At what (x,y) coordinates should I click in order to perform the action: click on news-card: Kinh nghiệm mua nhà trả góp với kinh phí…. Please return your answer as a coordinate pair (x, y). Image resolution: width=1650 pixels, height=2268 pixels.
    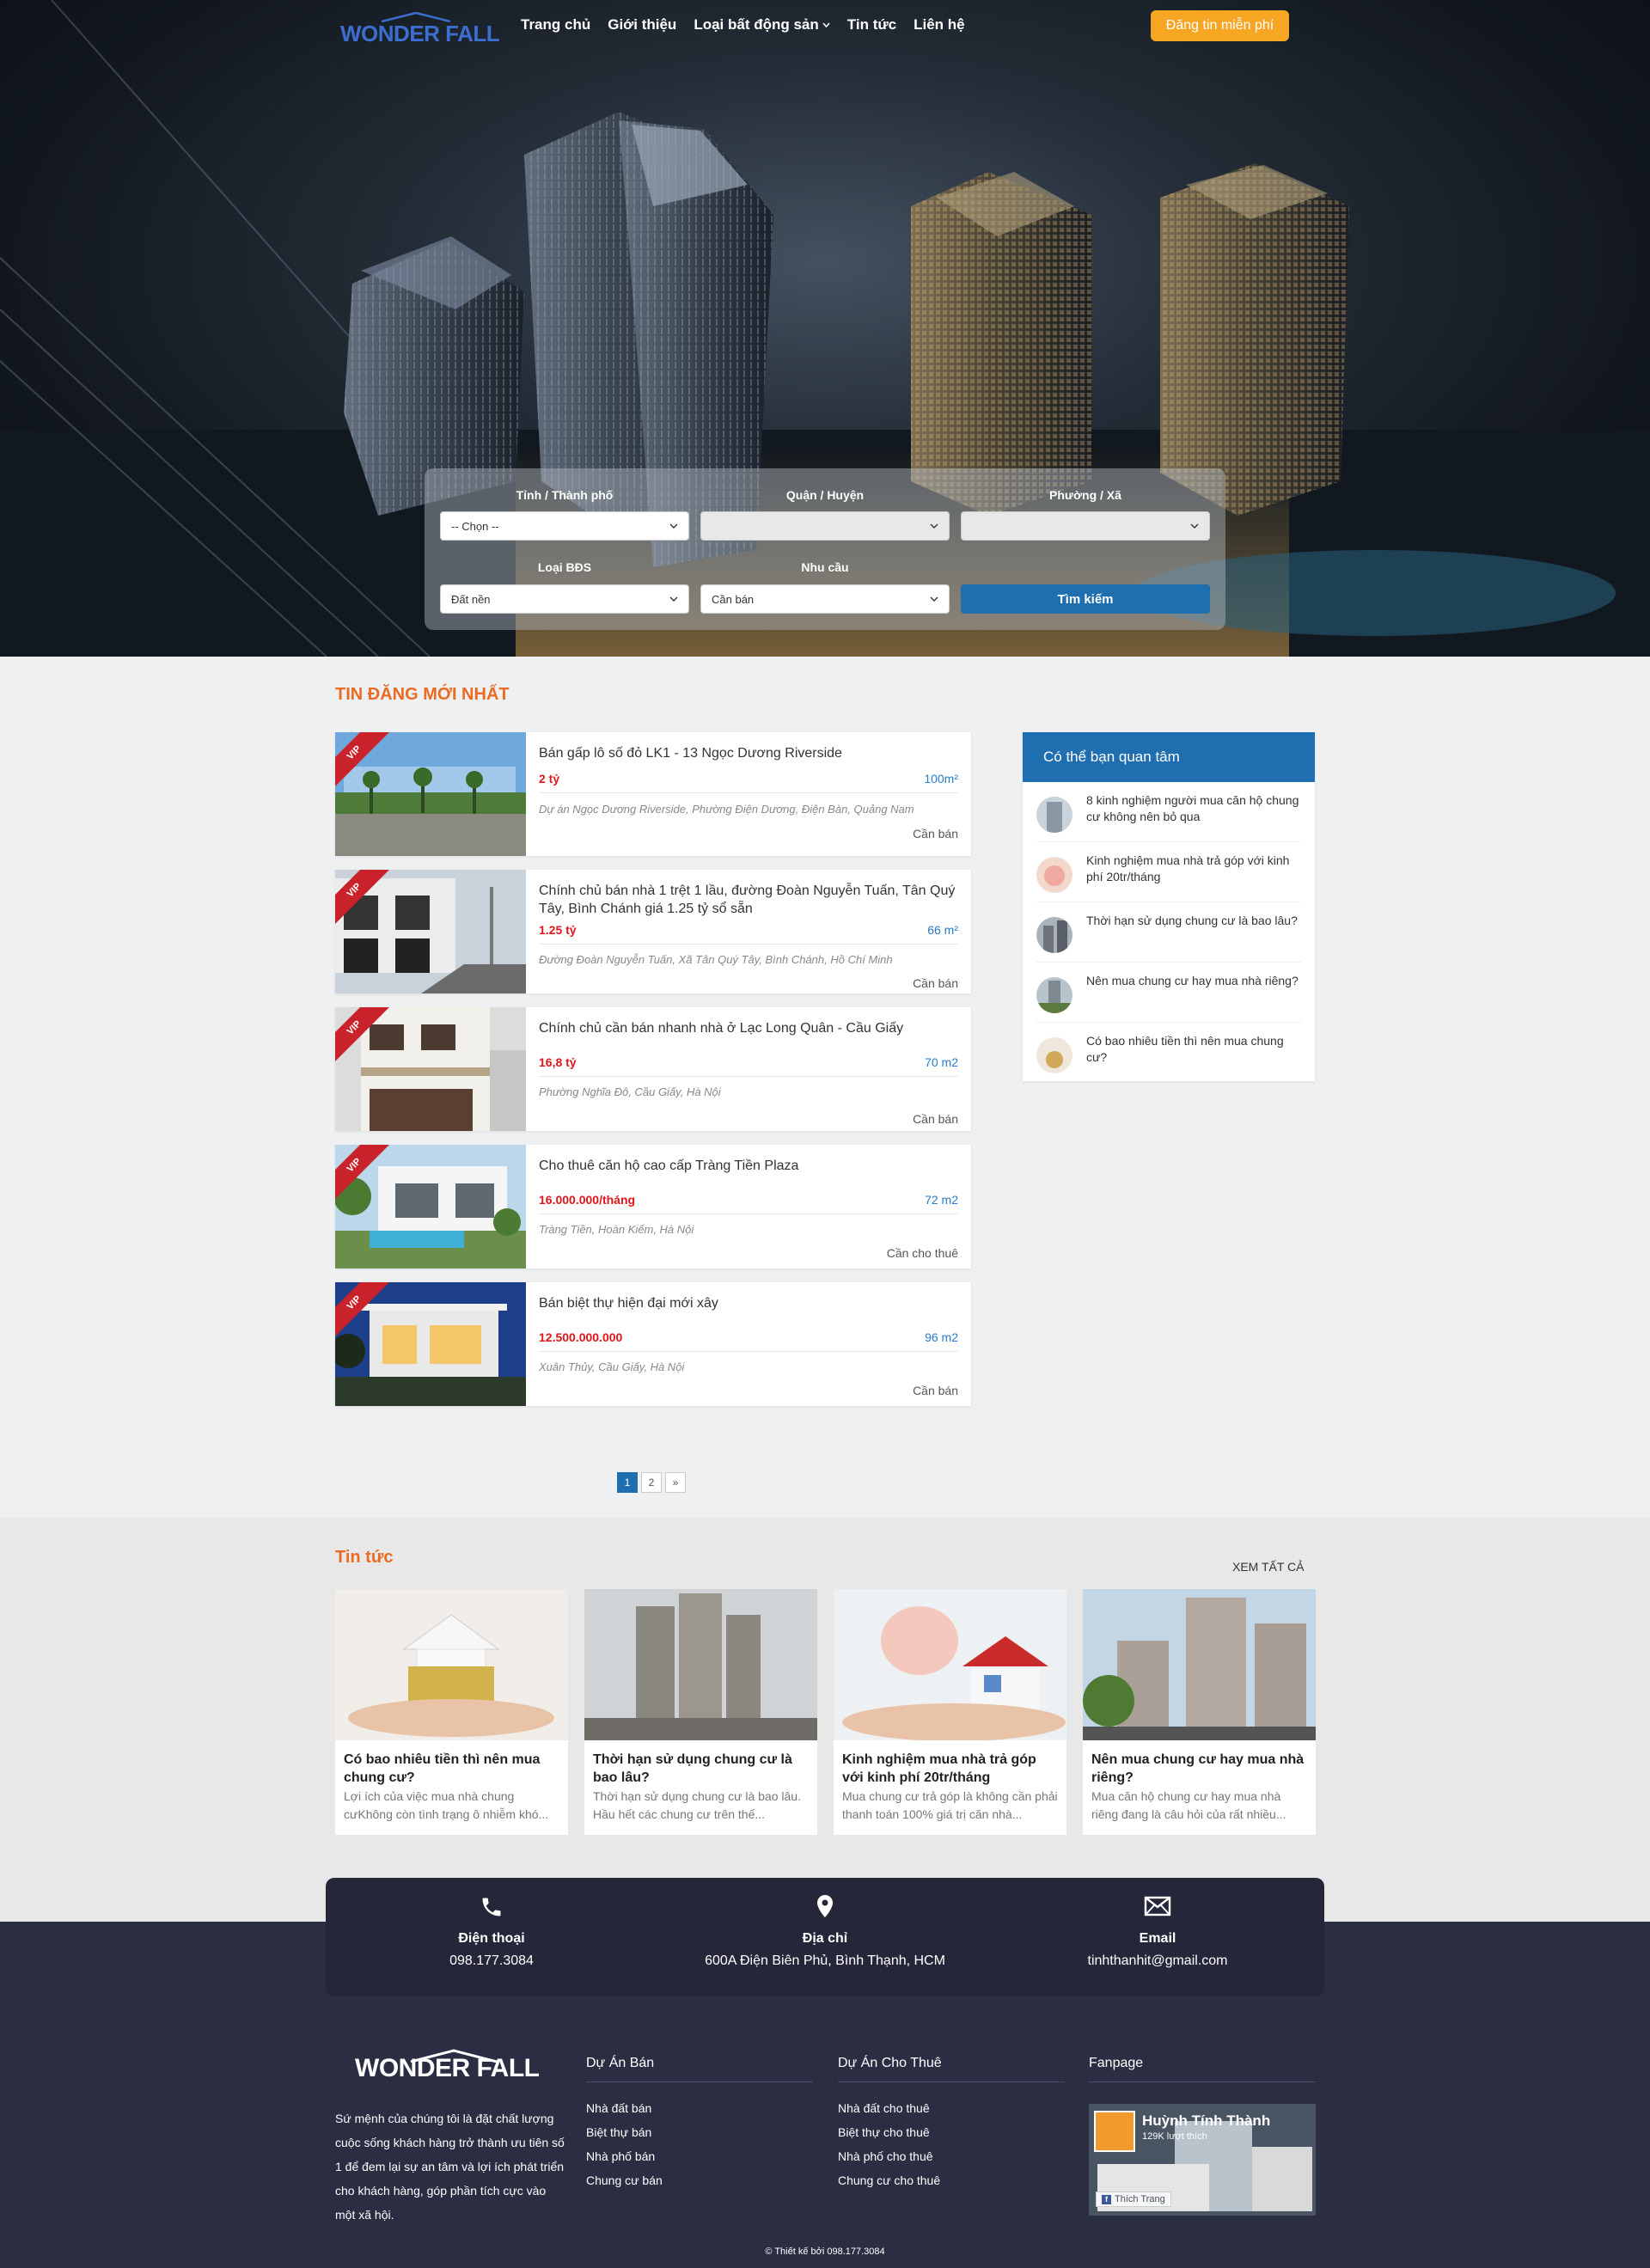
    Looking at the image, I should click on (950, 1712).